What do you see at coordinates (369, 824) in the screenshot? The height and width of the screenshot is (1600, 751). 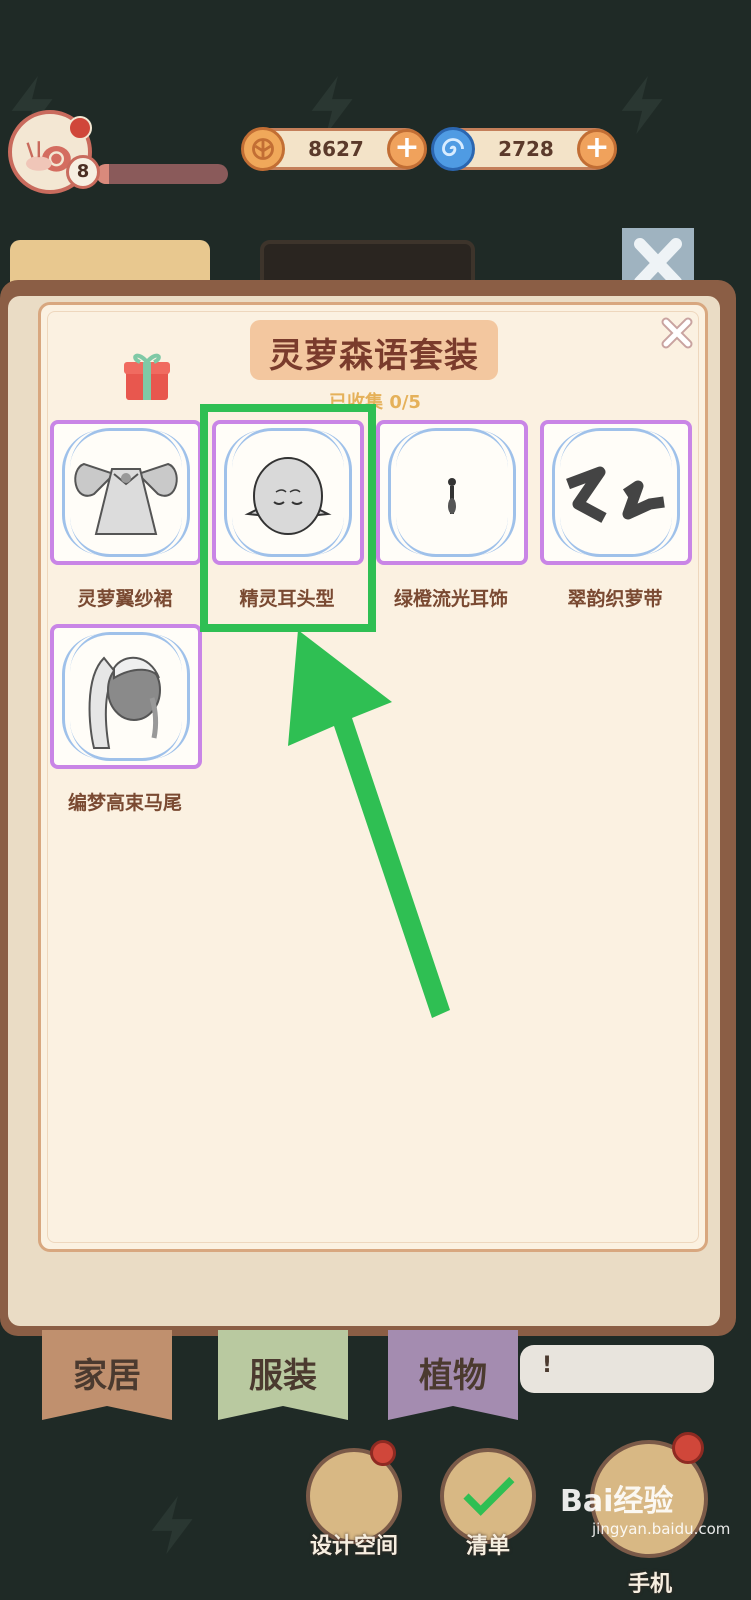 I see `arrow-icon` at bounding box center [369, 824].